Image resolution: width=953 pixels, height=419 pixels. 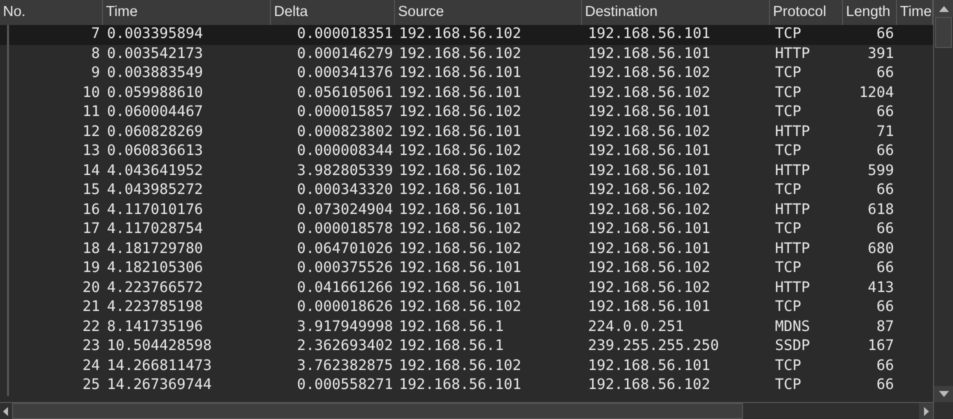 I want to click on table-cell-text: 8, so click(x=95, y=54).